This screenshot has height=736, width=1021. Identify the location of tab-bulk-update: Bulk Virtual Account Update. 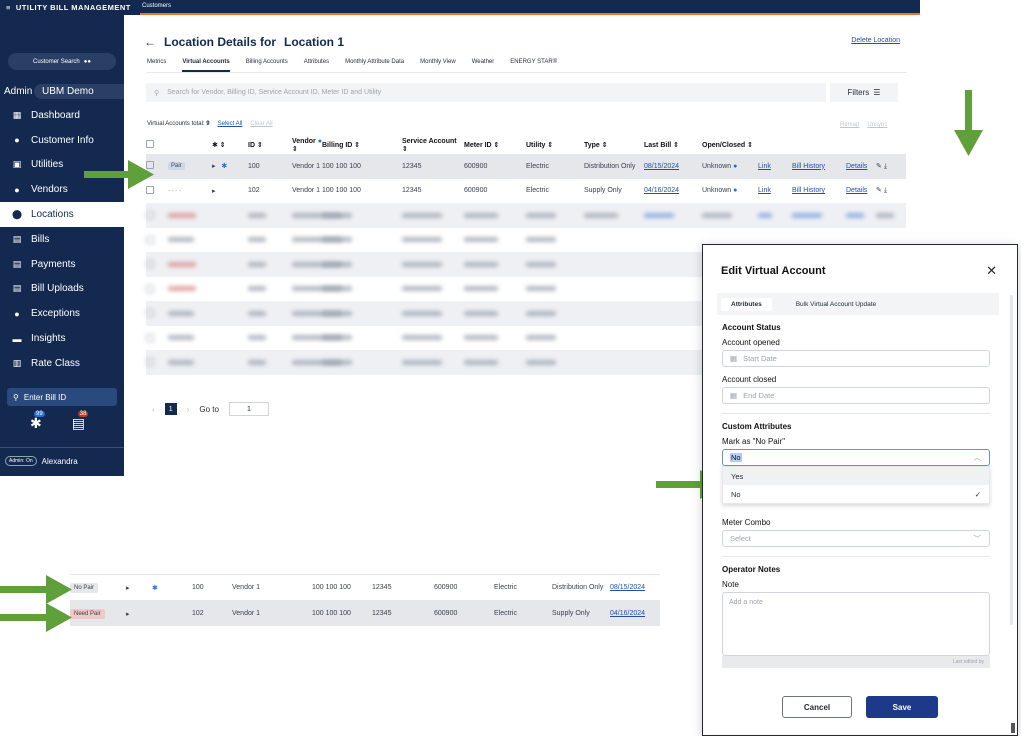
(836, 304).